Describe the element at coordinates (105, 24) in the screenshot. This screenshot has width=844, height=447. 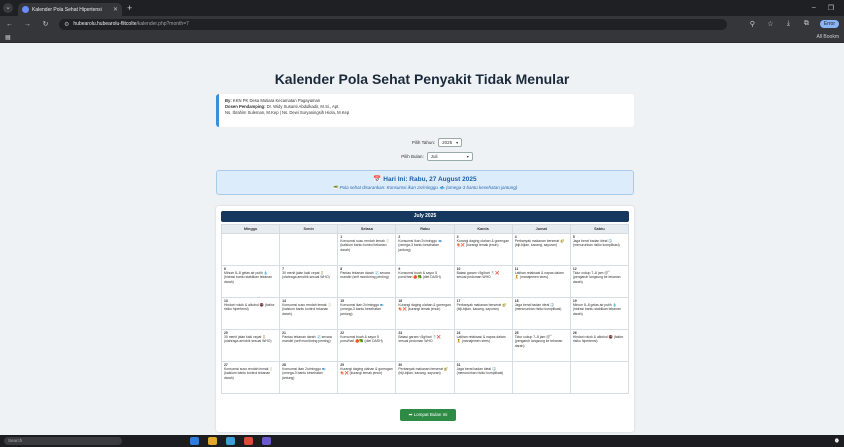
I see `url-host: hubearolu.hubearolu-flitcolte` at that location.